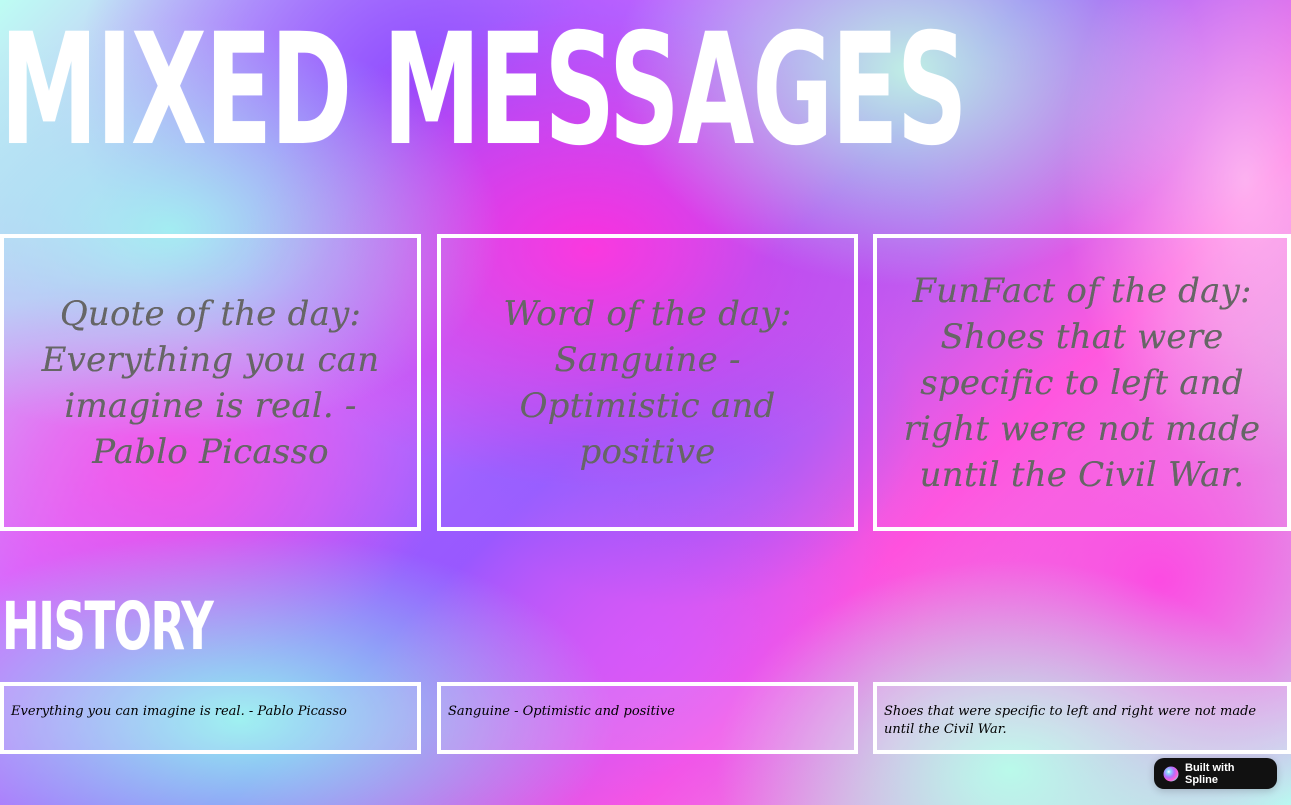 The height and width of the screenshot is (805, 1291). Describe the element at coordinates (1082, 290) in the screenshot. I see `funfact-card-label: FunFact of the day:` at that location.